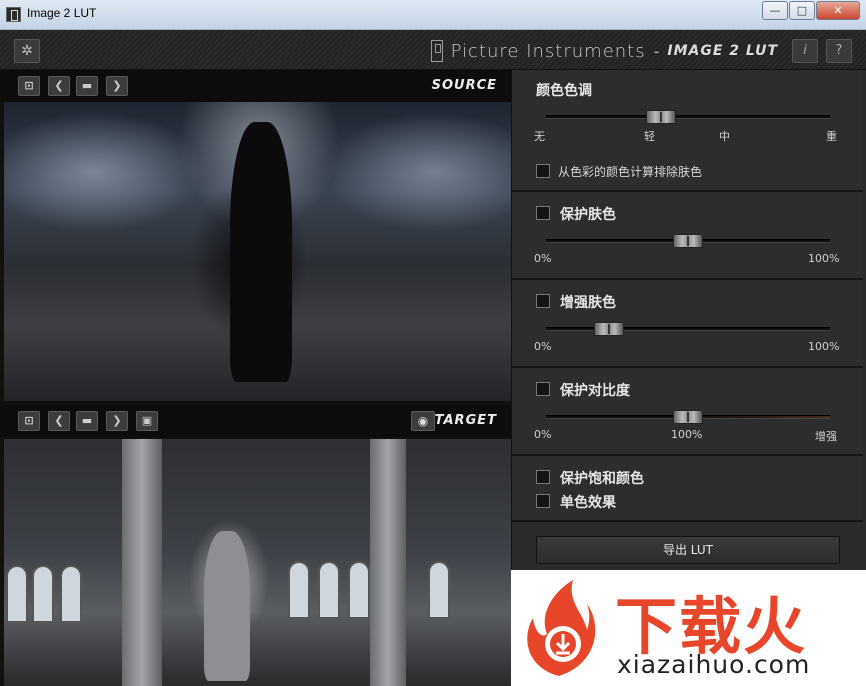 The height and width of the screenshot is (686, 866). I want to click on product-name: IMAGE 2 LUT, so click(722, 51).